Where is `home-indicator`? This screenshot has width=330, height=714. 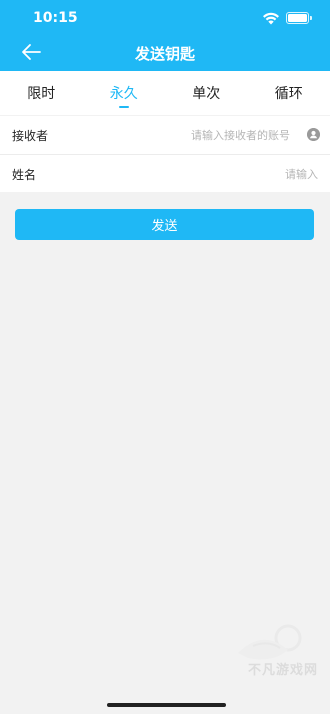 home-indicator is located at coordinates (166, 705).